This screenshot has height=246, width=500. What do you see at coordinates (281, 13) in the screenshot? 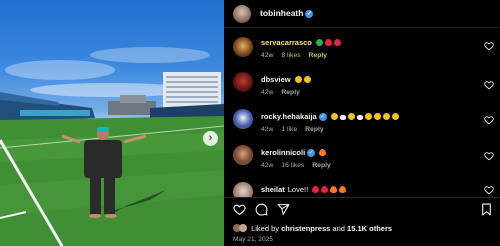
I see `author-name: tobinheath` at bounding box center [281, 13].